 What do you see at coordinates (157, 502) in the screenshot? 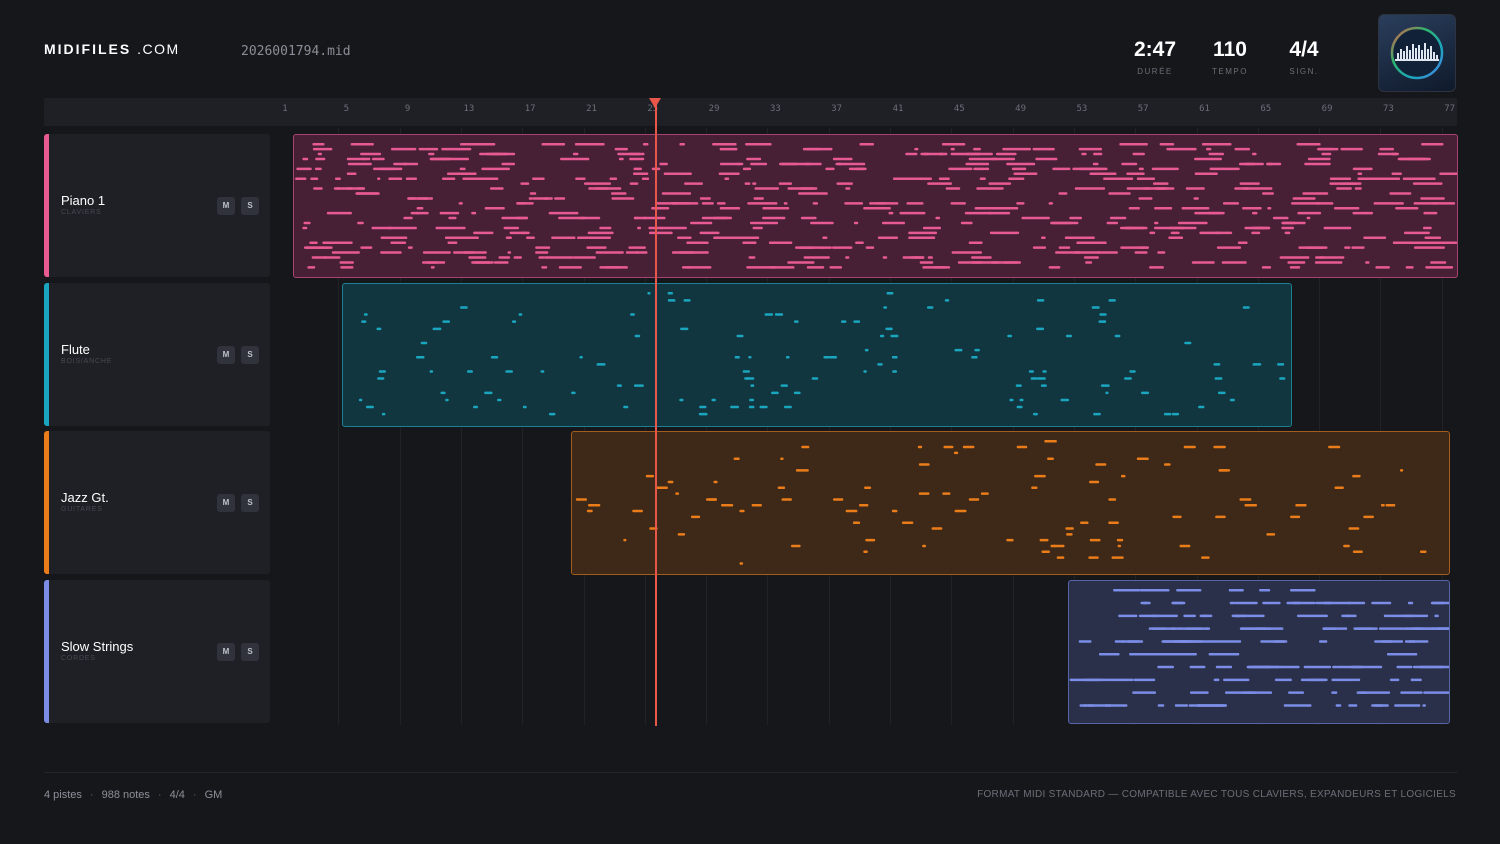
I see `track-header-guitar: Jazz Gt. GUITARES M S` at bounding box center [157, 502].